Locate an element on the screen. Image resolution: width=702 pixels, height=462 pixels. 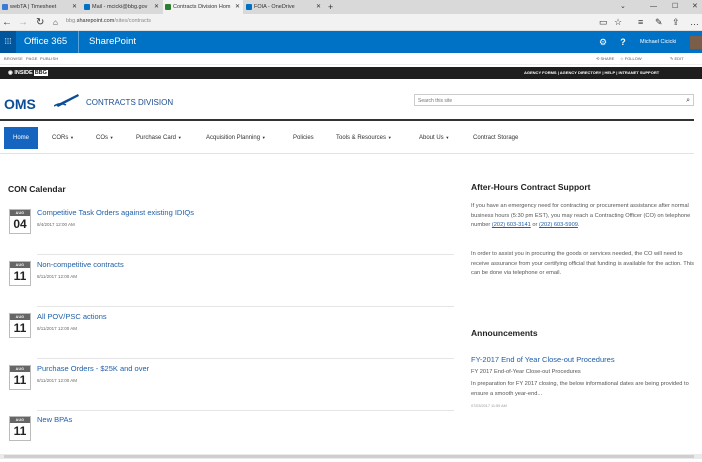
after-hours-title: After-Hours Contract Support is located at coordinates (531, 187).